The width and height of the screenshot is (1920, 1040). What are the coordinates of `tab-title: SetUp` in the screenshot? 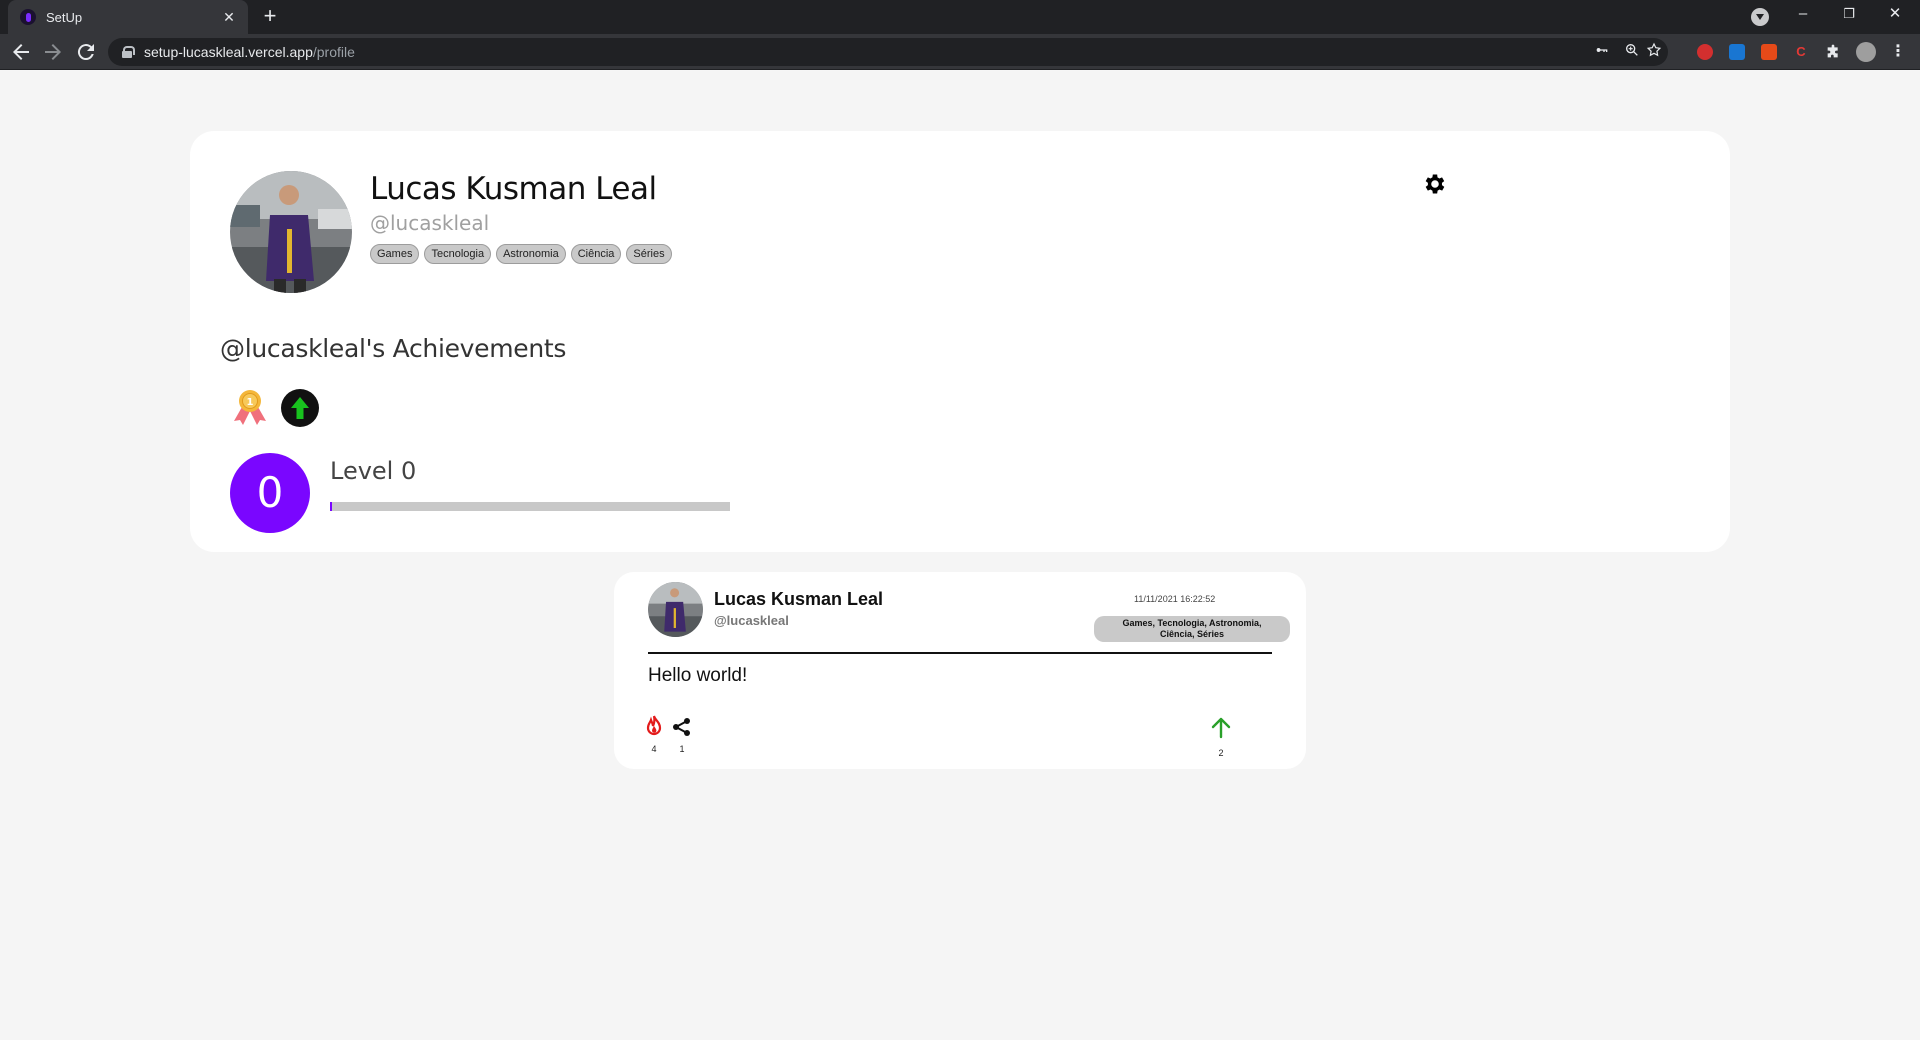 It's located at (64, 17).